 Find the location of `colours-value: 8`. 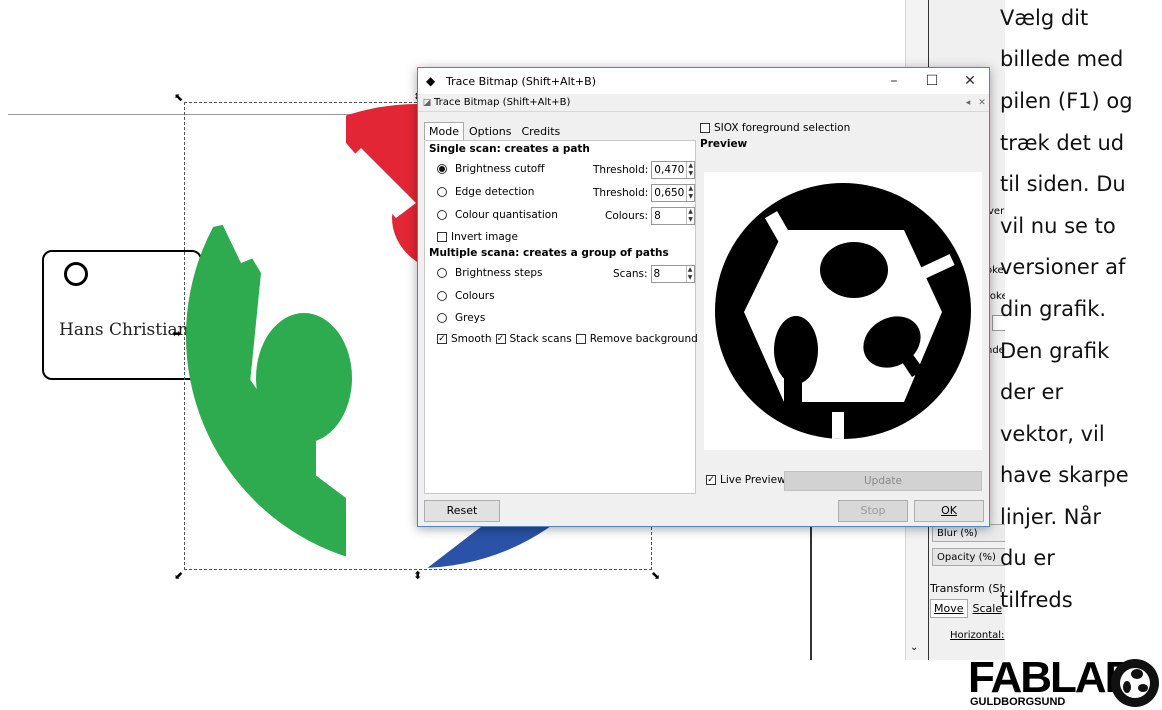

colours-value: 8 is located at coordinates (669, 216).